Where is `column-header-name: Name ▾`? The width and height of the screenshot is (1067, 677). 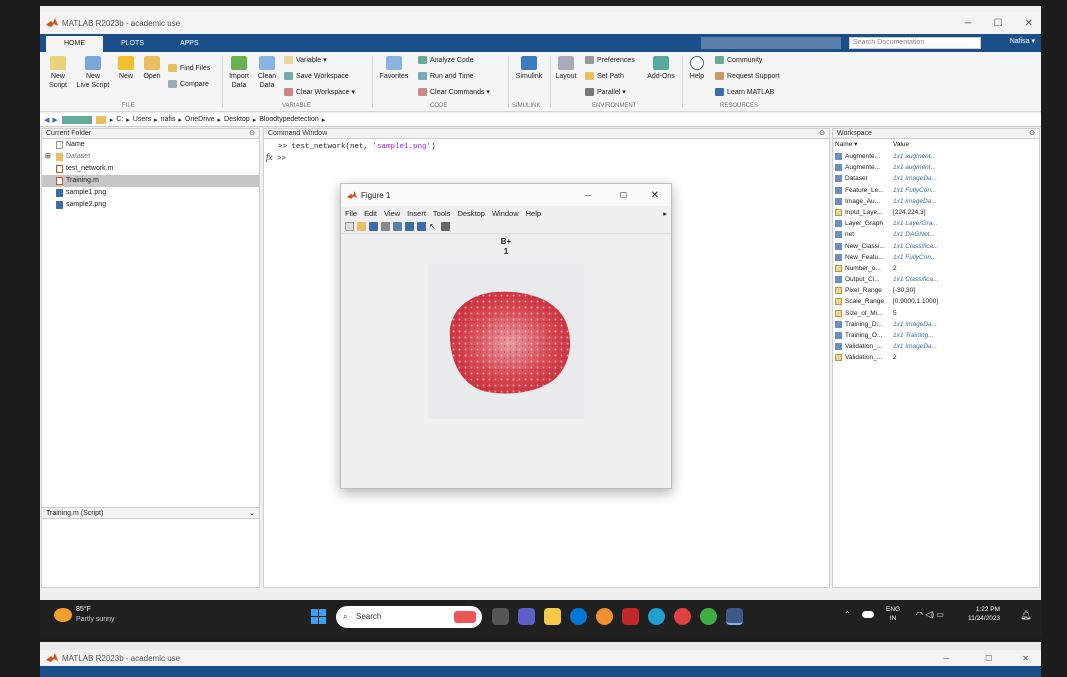
column-header-name: Name ▾ is located at coordinates (858, 145).